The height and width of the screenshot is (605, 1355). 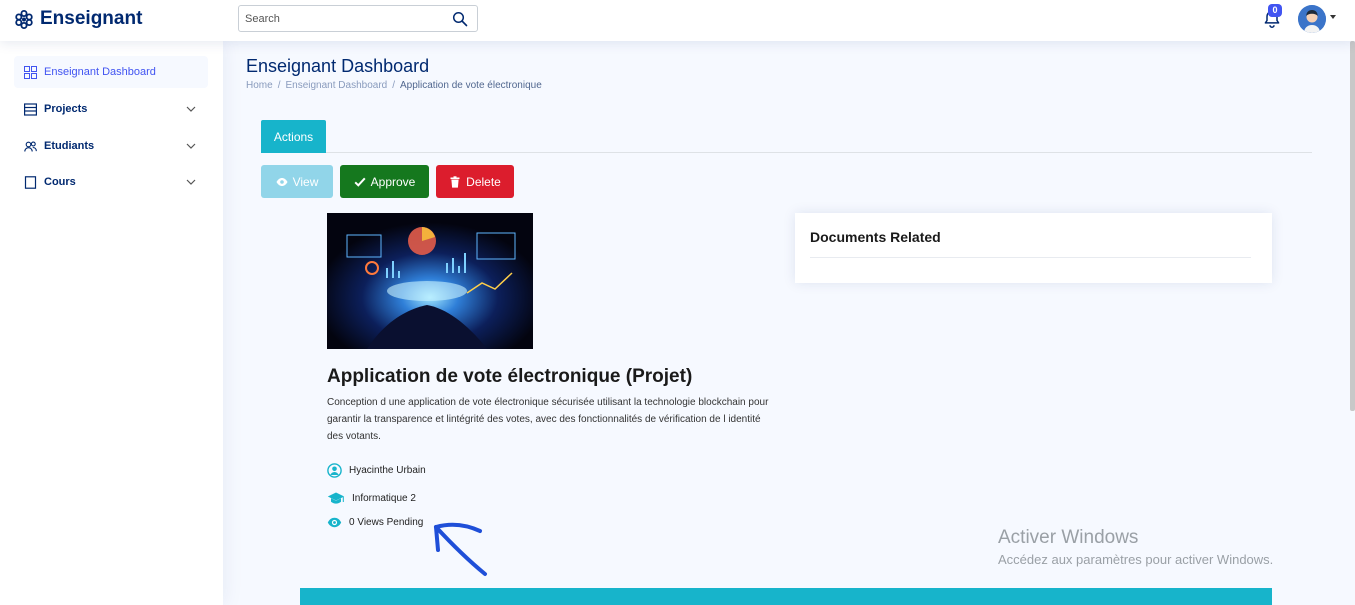 I want to click on project-views: 0 Views Pending, so click(x=375, y=522).